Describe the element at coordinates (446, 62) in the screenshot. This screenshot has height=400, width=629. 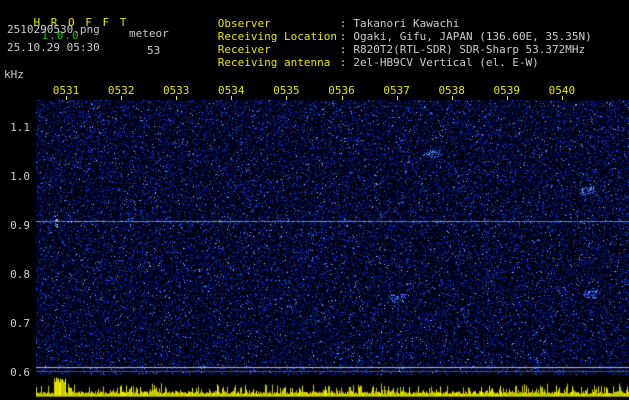
I see `info-value: 2el-HB9CV Vertical (el. E-W)` at that location.